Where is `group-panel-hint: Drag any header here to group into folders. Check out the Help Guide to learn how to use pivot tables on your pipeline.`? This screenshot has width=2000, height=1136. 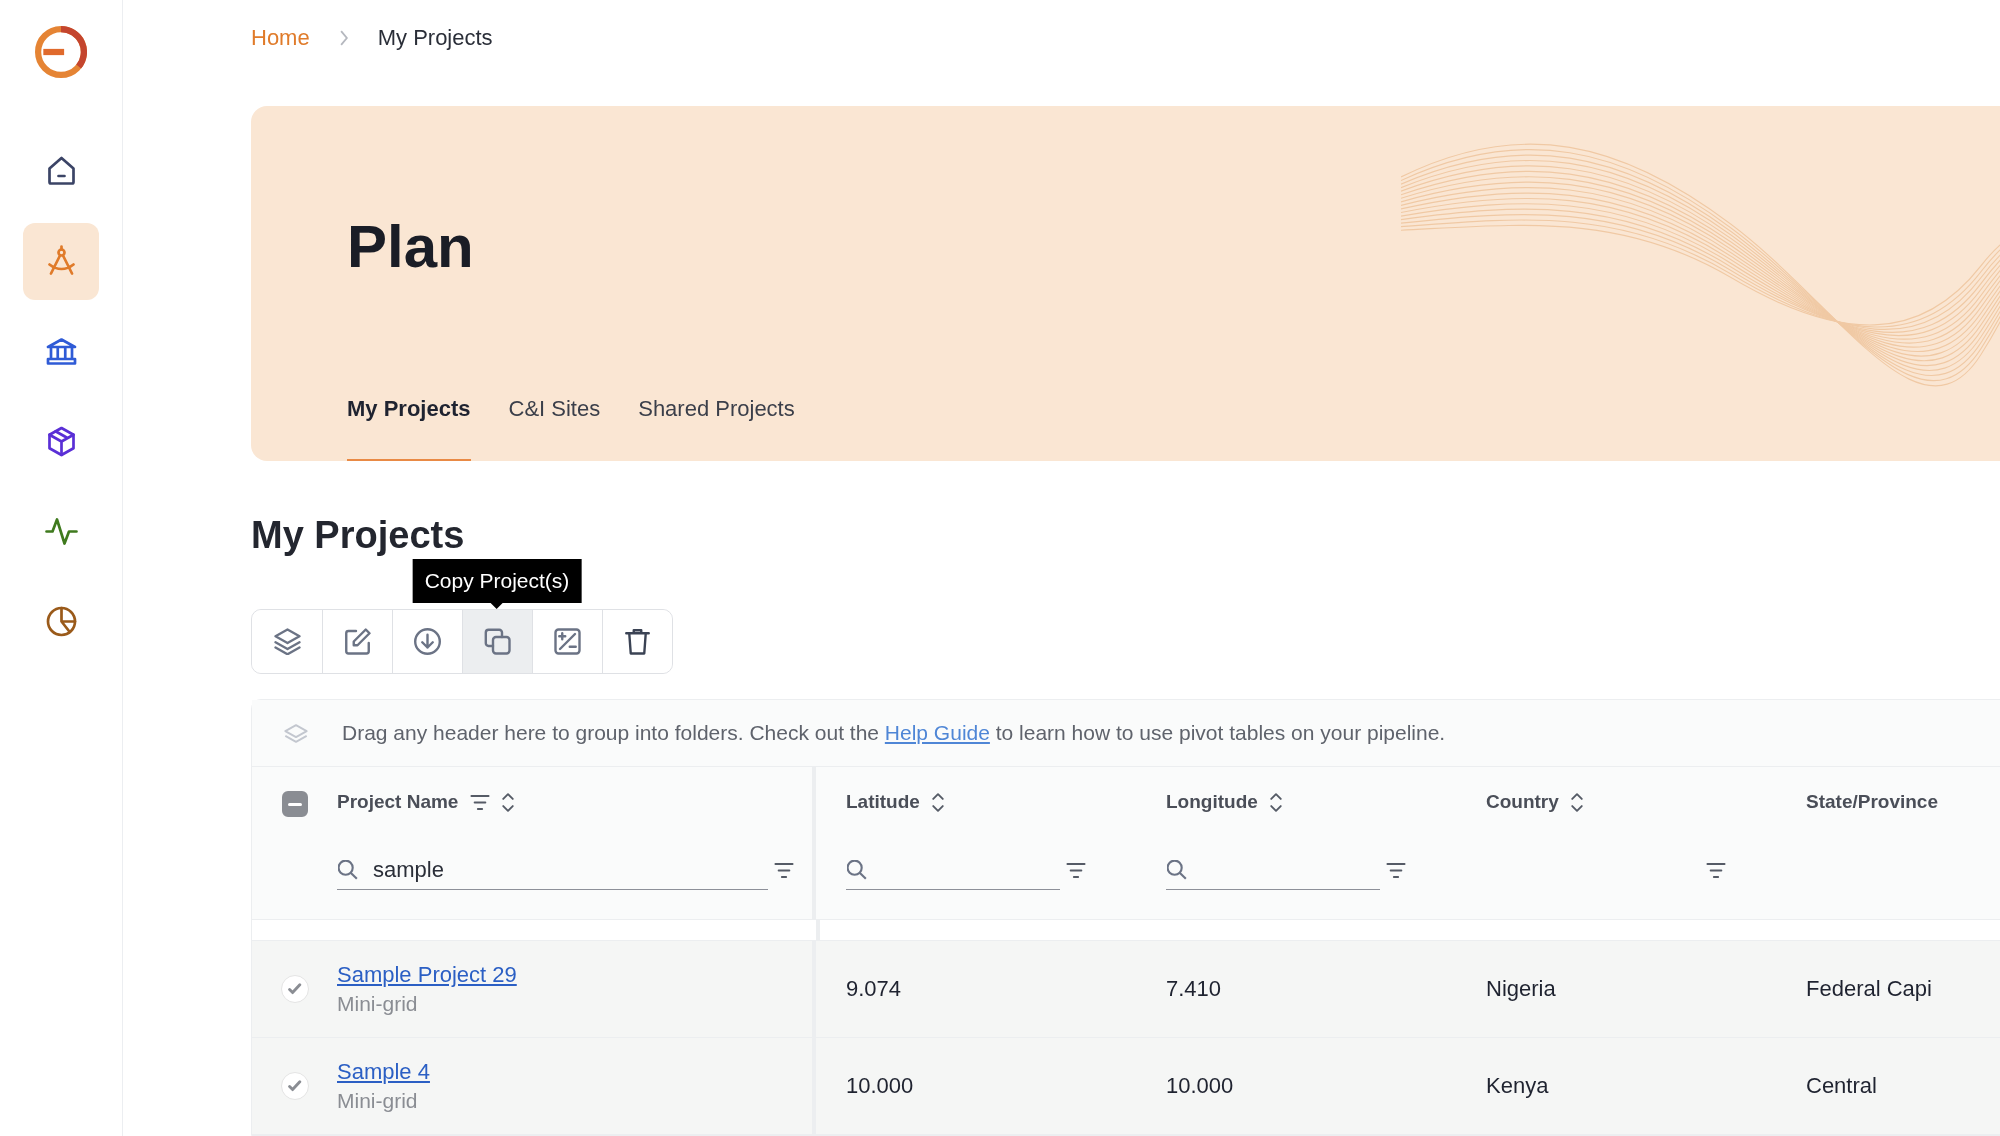 group-panel-hint: Drag any header here to group into folders. Check out the Help Guide to learn how to use pivot tables on your pipeline. is located at coordinates (894, 733).